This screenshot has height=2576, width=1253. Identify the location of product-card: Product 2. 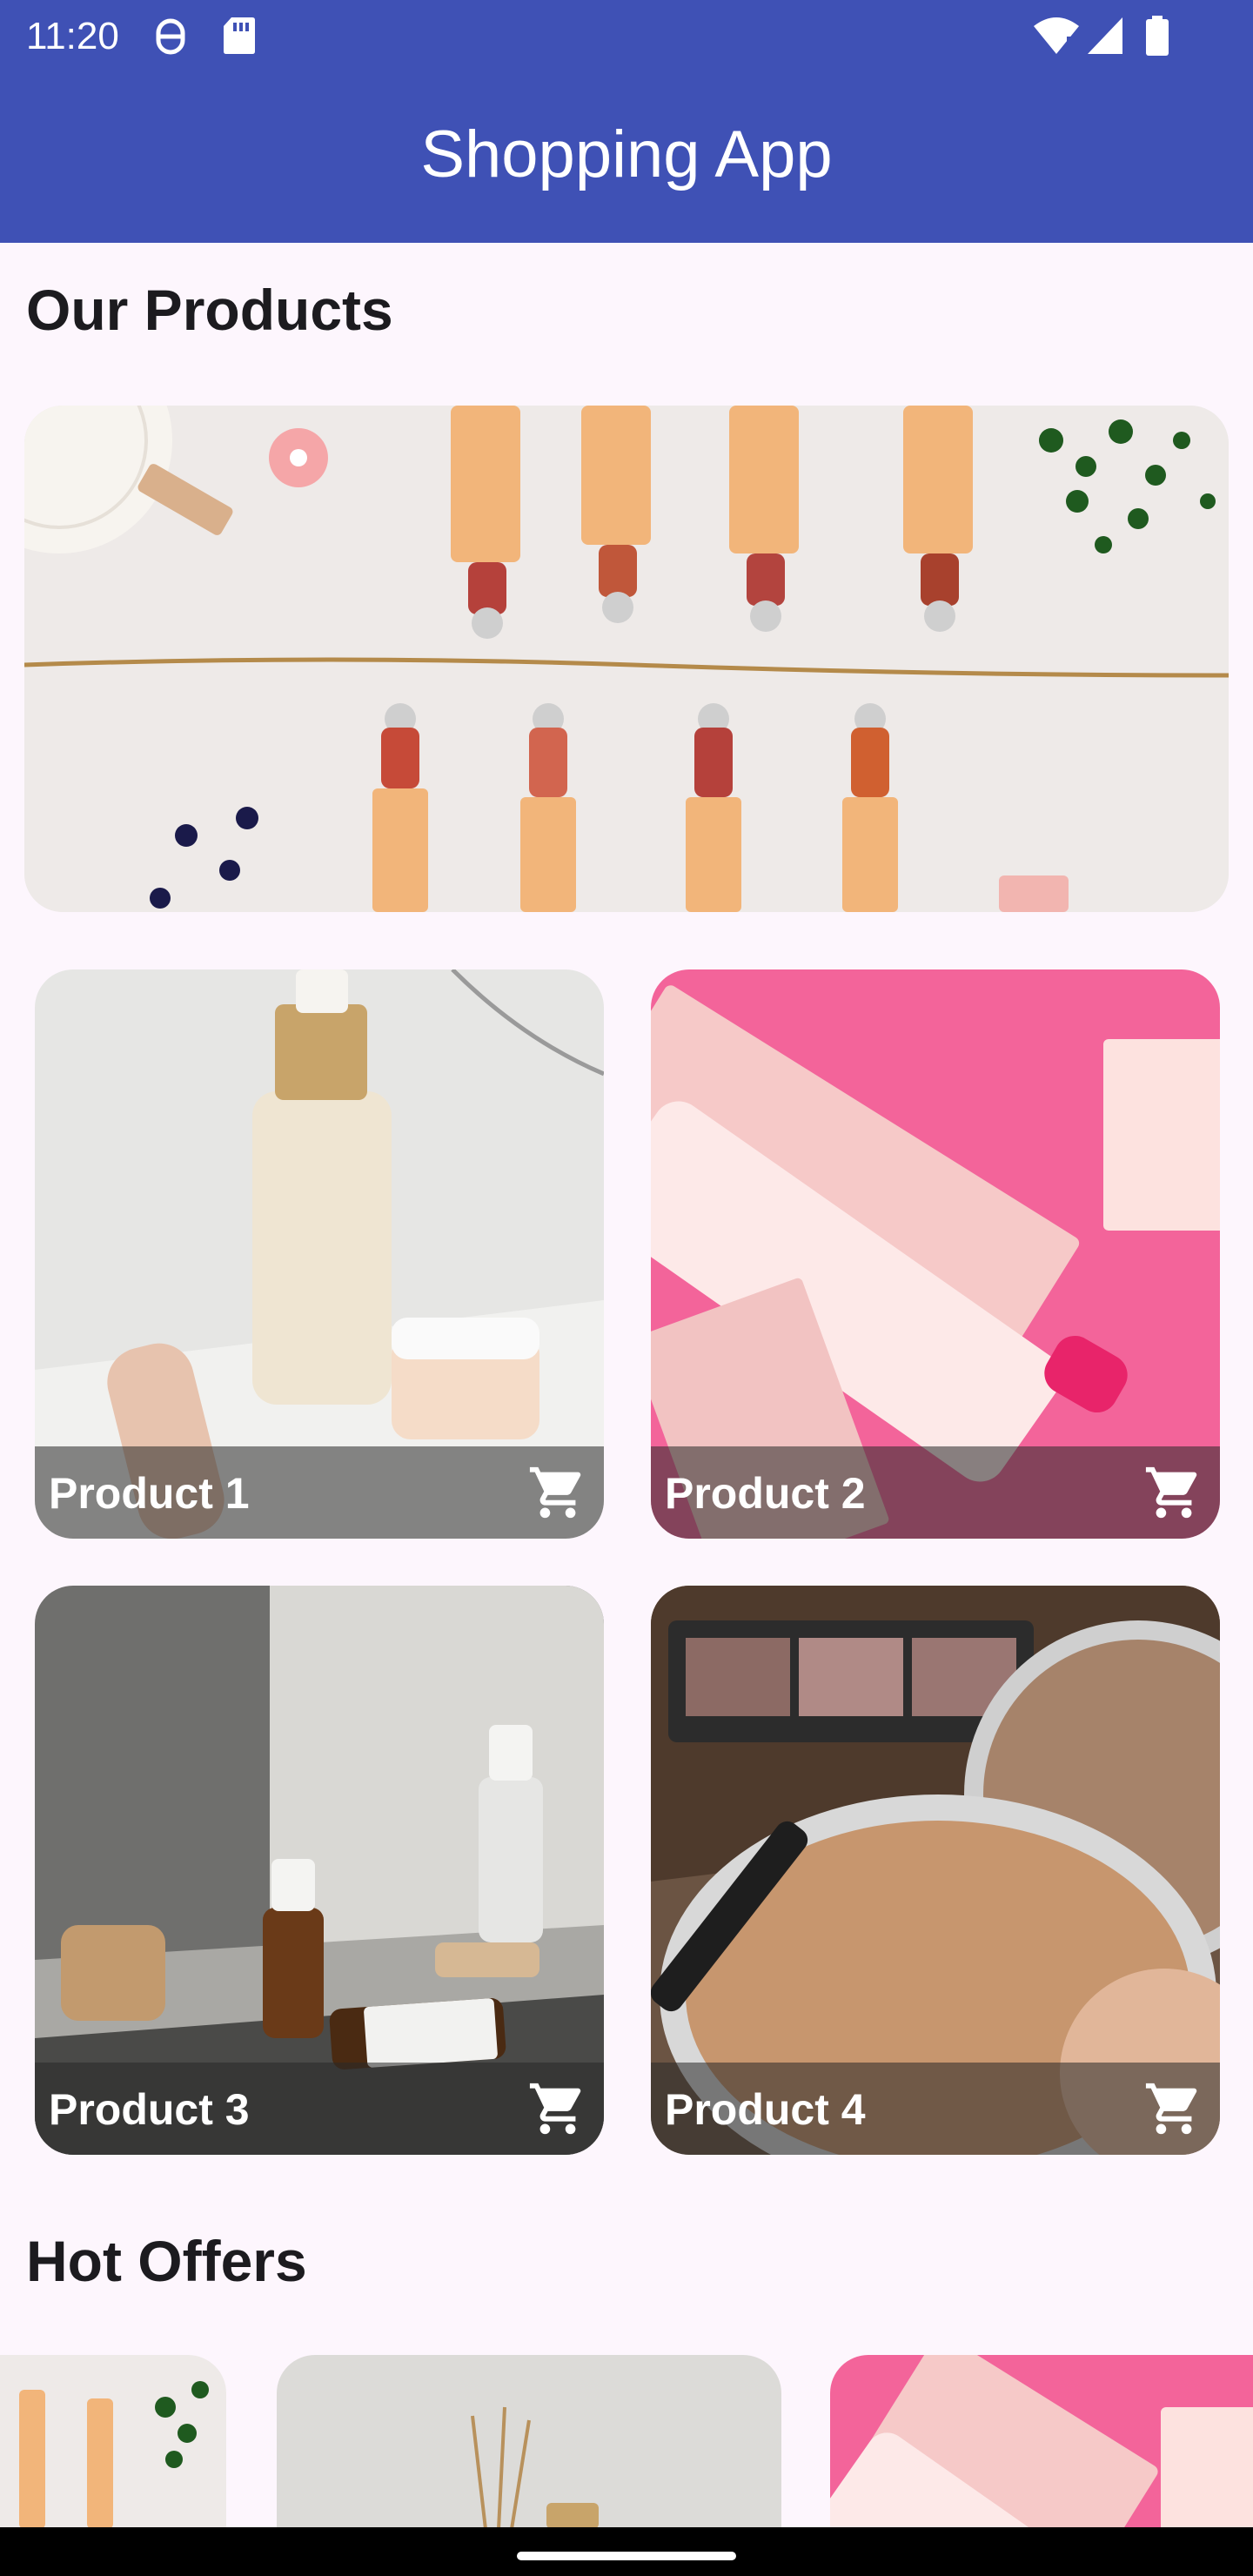
(935, 1254).